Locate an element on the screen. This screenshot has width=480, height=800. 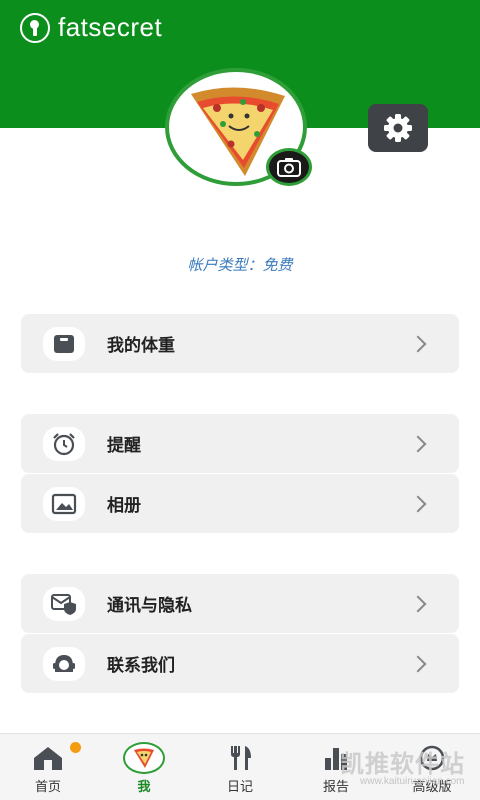
menu-item-label: 联系我们 is located at coordinates (141, 666).